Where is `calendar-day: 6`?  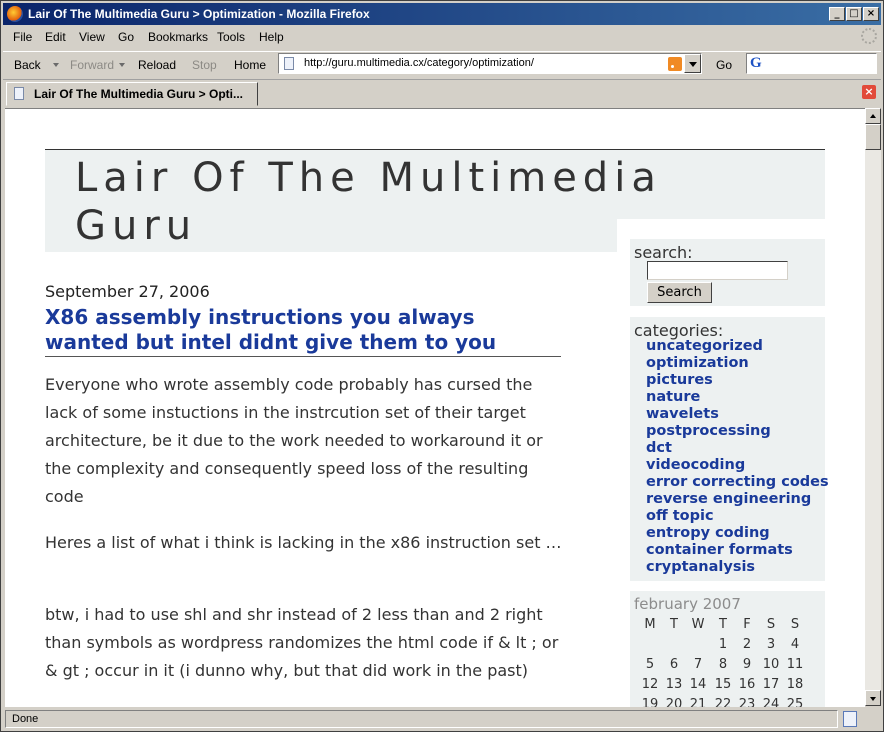
calendar-day: 6 is located at coordinates (674, 664).